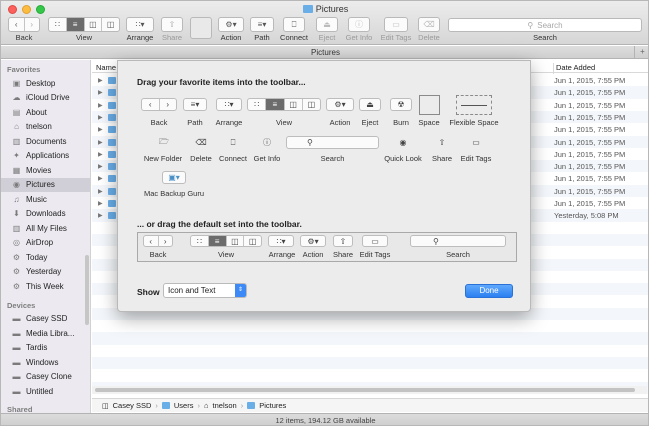 The height and width of the screenshot is (426, 649). Describe the element at coordinates (45, 257) in the screenshot. I see `sidebar-item-today: ⚙ Today` at that location.